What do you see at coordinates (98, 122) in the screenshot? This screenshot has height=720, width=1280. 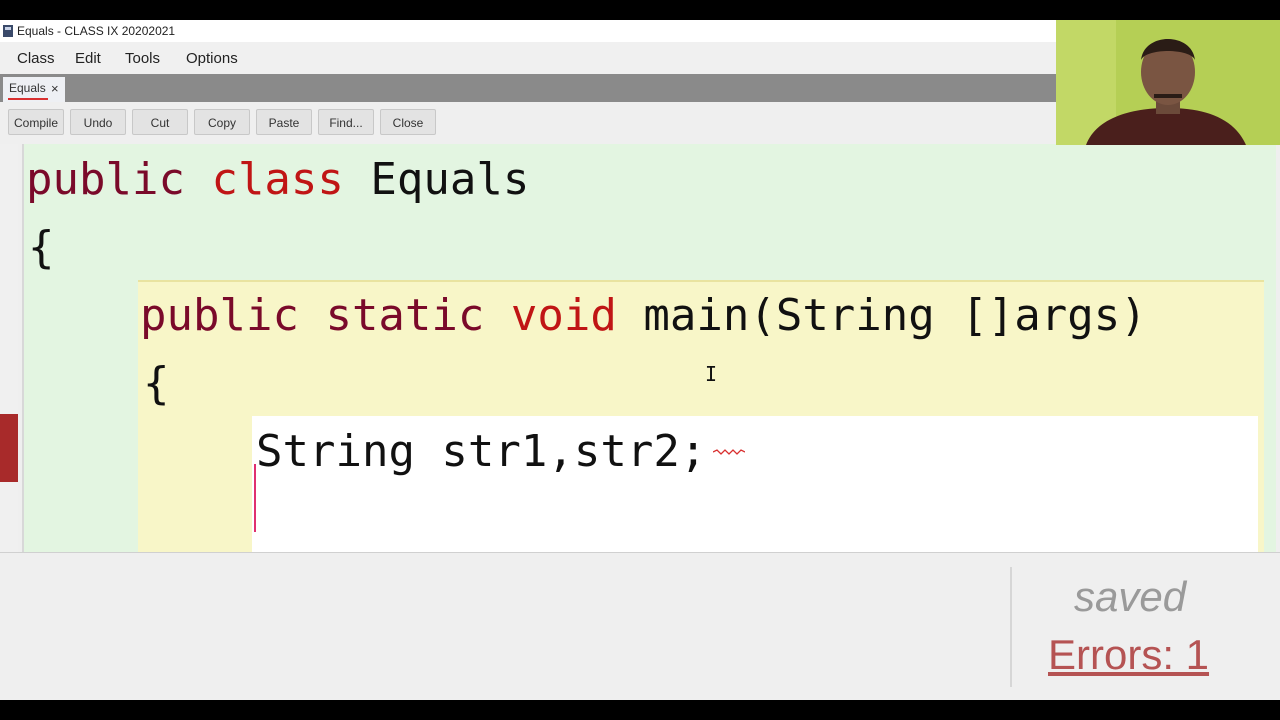 I see `undo-button: Undo` at bounding box center [98, 122].